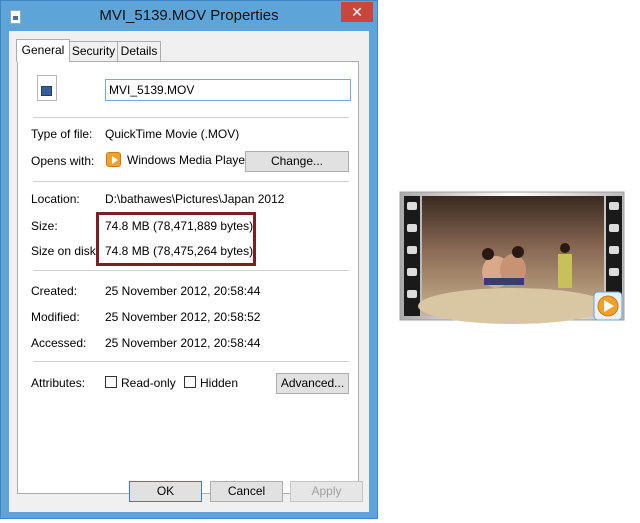  Describe the element at coordinates (59, 343) in the screenshot. I see `accessed-label: Accessed:` at that location.